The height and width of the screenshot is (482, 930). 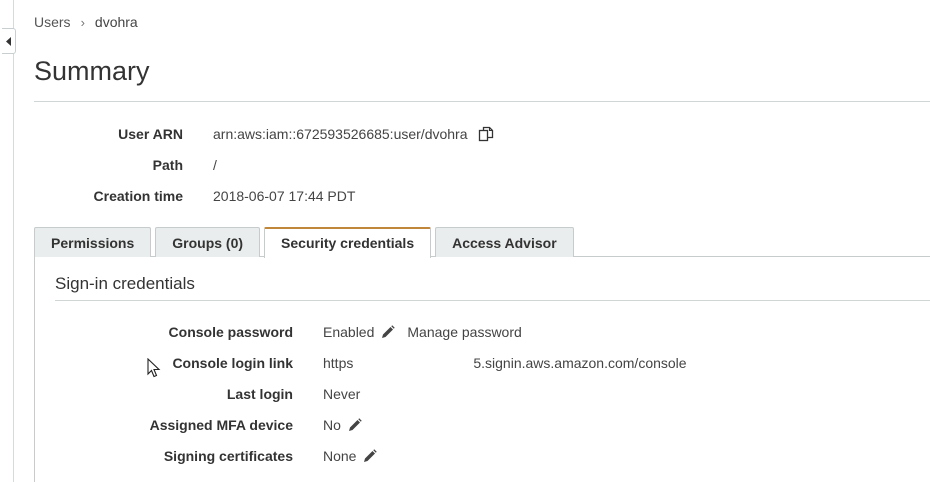 I want to click on collapse-sidebar-button, so click(x=9, y=41).